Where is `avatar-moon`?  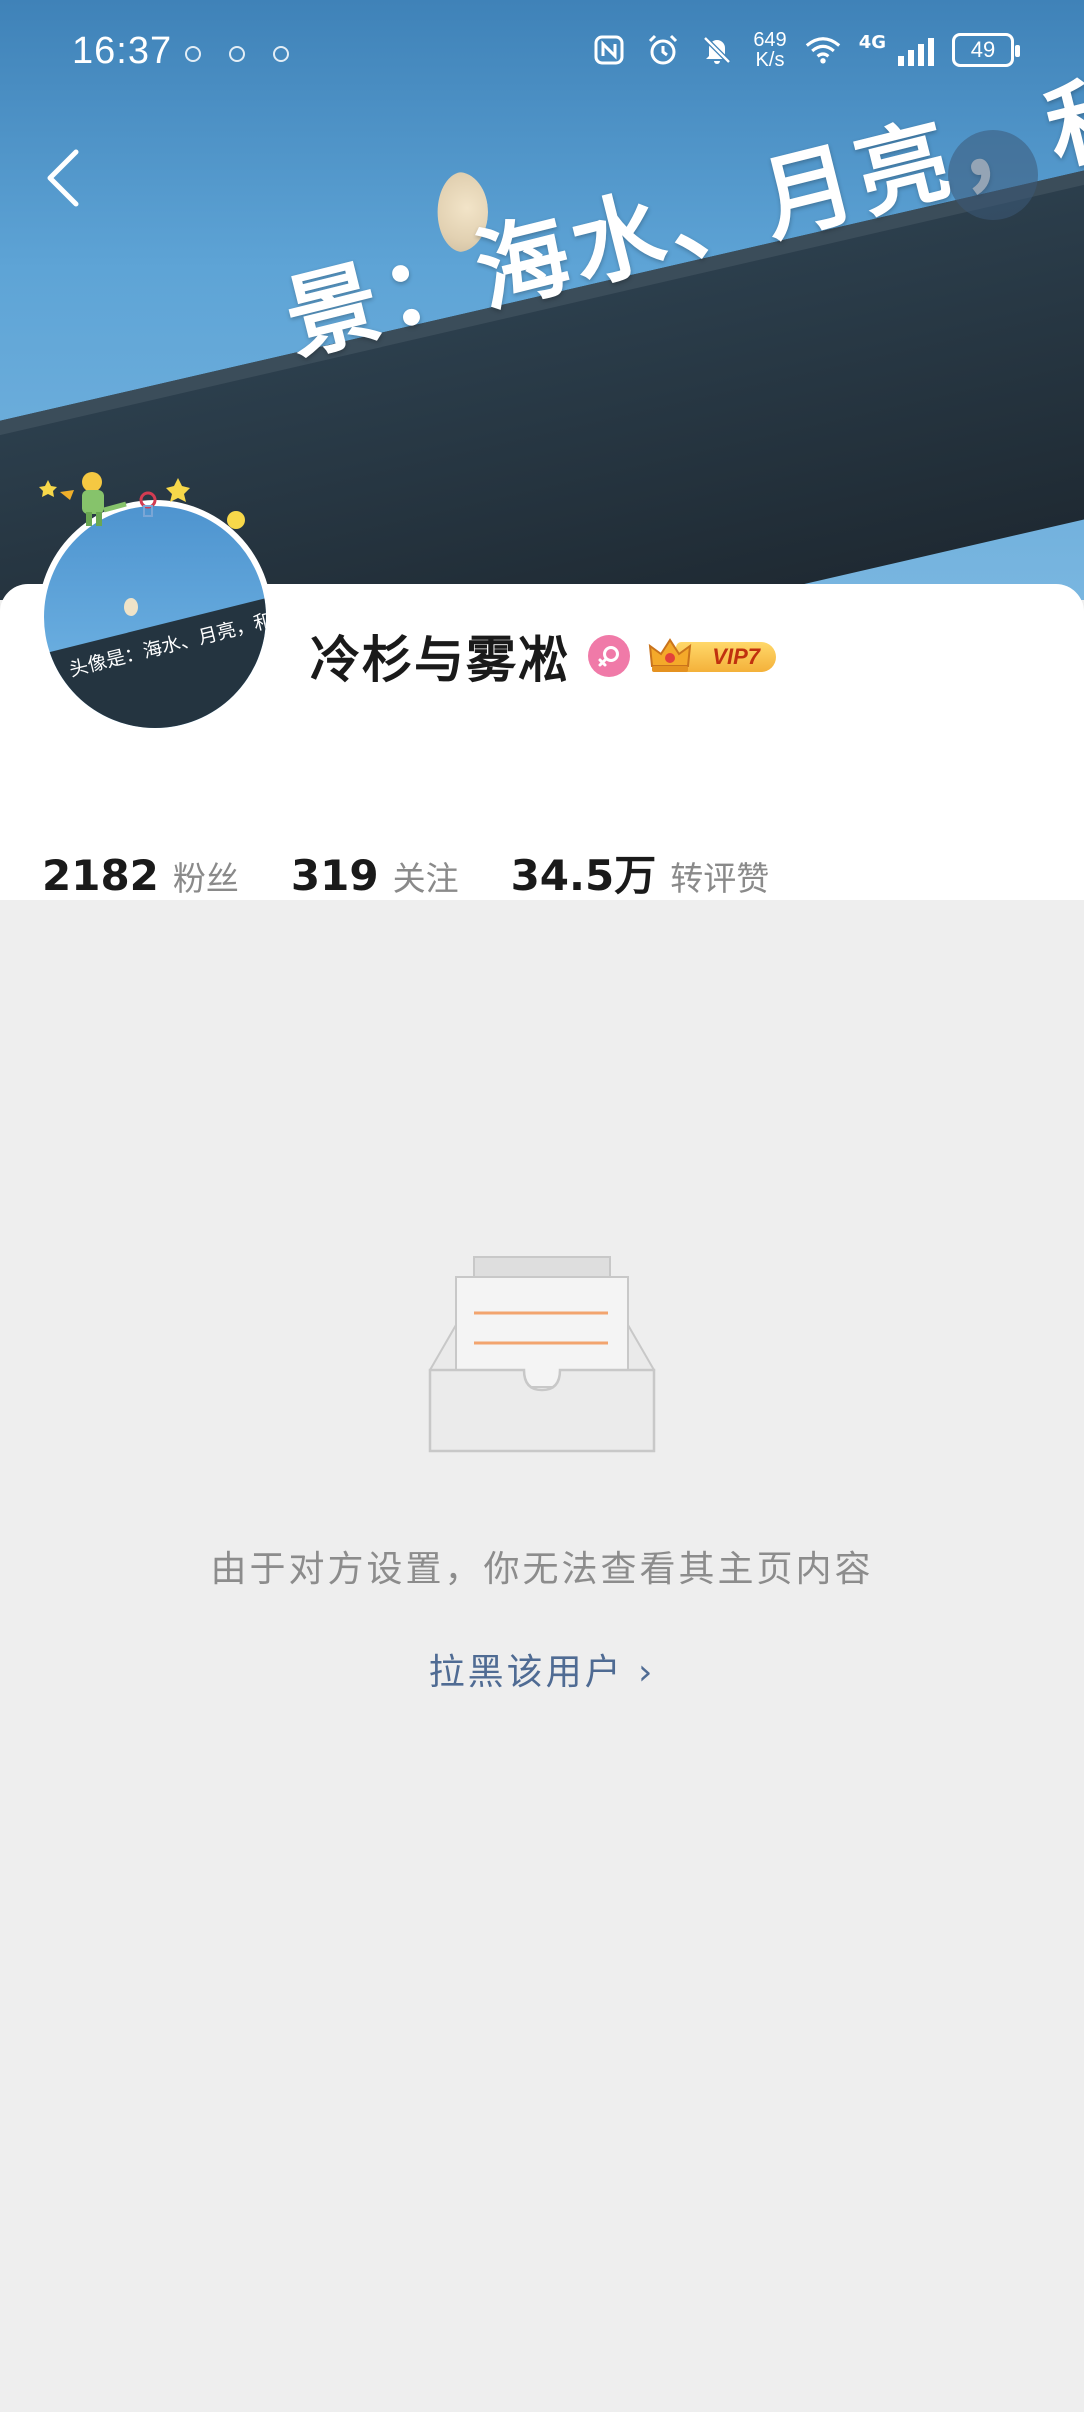
avatar-moon is located at coordinates (131, 607).